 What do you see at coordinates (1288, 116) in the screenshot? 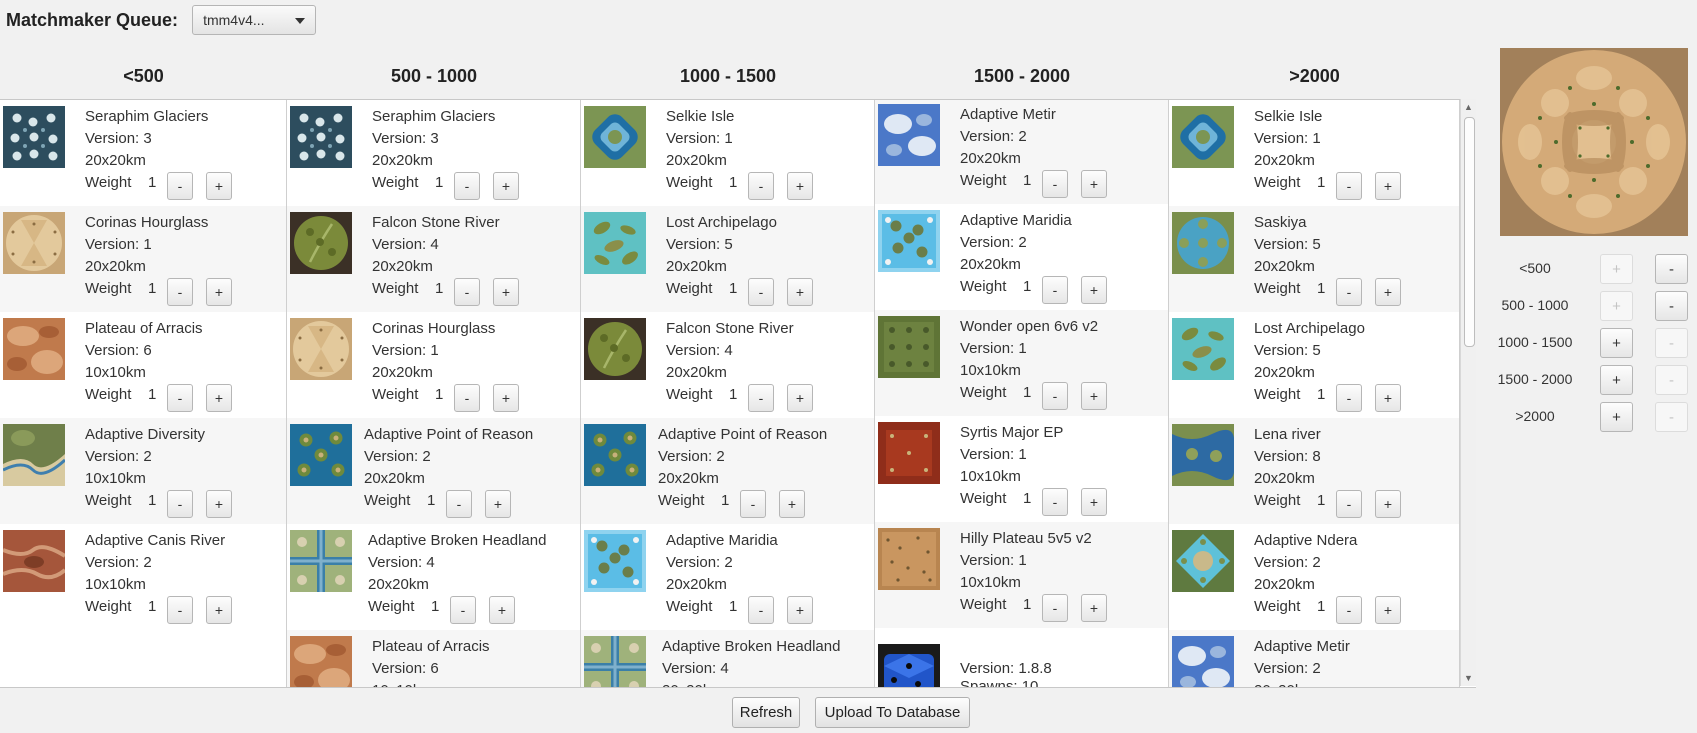
I see `map-name: Selkie Isle` at bounding box center [1288, 116].